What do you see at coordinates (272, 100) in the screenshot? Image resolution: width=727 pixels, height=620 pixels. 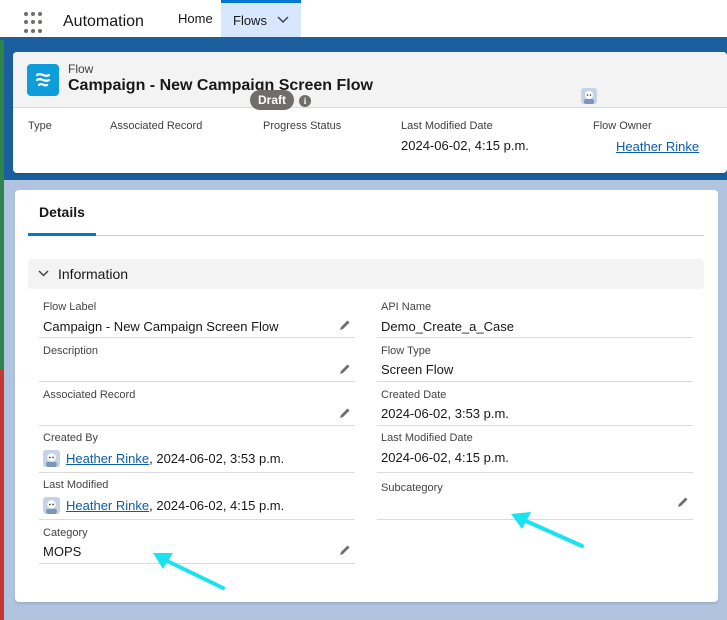 I see `status-badge: Draft` at bounding box center [272, 100].